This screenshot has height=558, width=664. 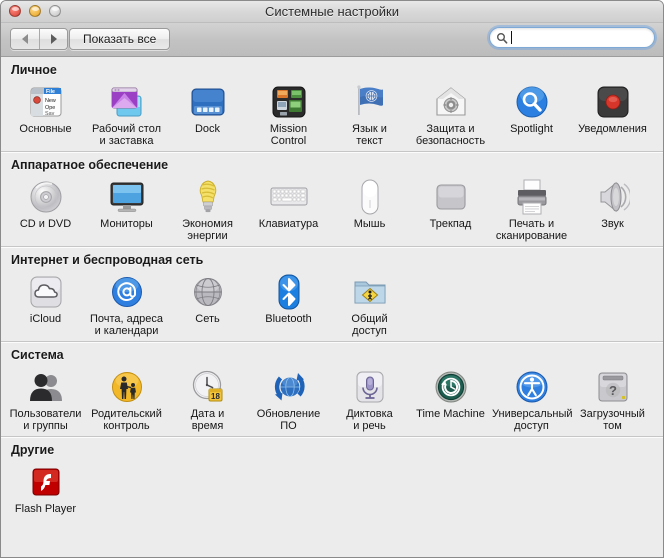 I want to click on pane-mission-control: Mission Control, so click(x=288, y=113).